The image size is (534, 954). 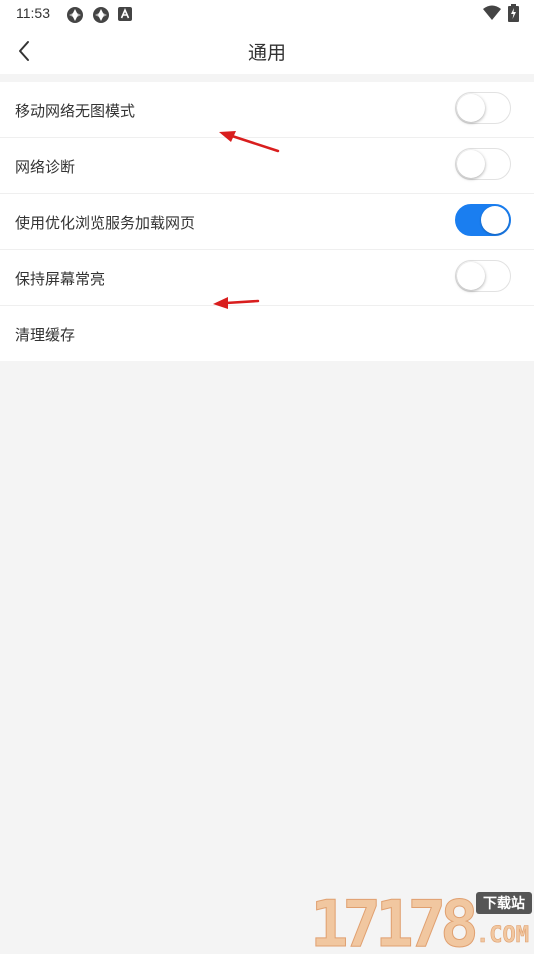 I want to click on no-image-mode-toggle, so click(x=483, y=108).